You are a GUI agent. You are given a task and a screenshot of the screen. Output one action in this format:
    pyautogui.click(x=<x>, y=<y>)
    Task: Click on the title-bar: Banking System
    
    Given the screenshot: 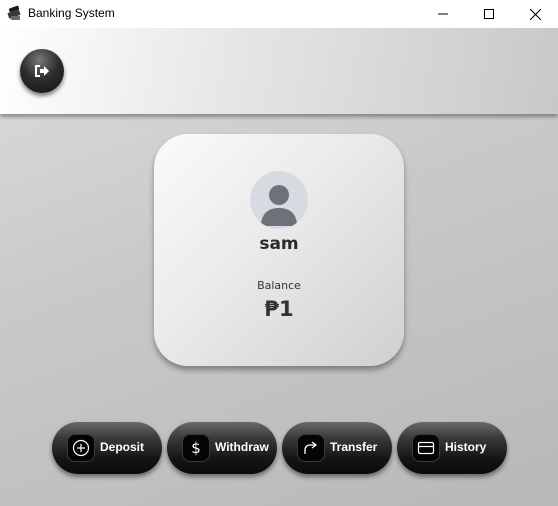 What is the action you would take?
    pyautogui.click(x=279, y=14)
    